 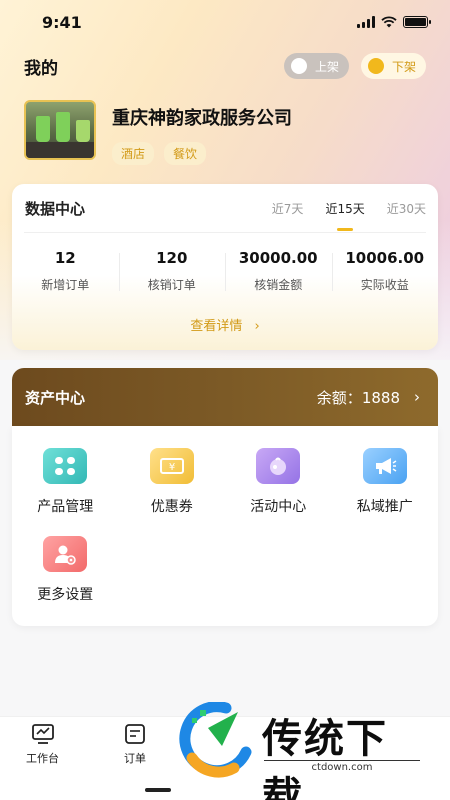 I want to click on product-grid-icon, so click(x=65, y=466).